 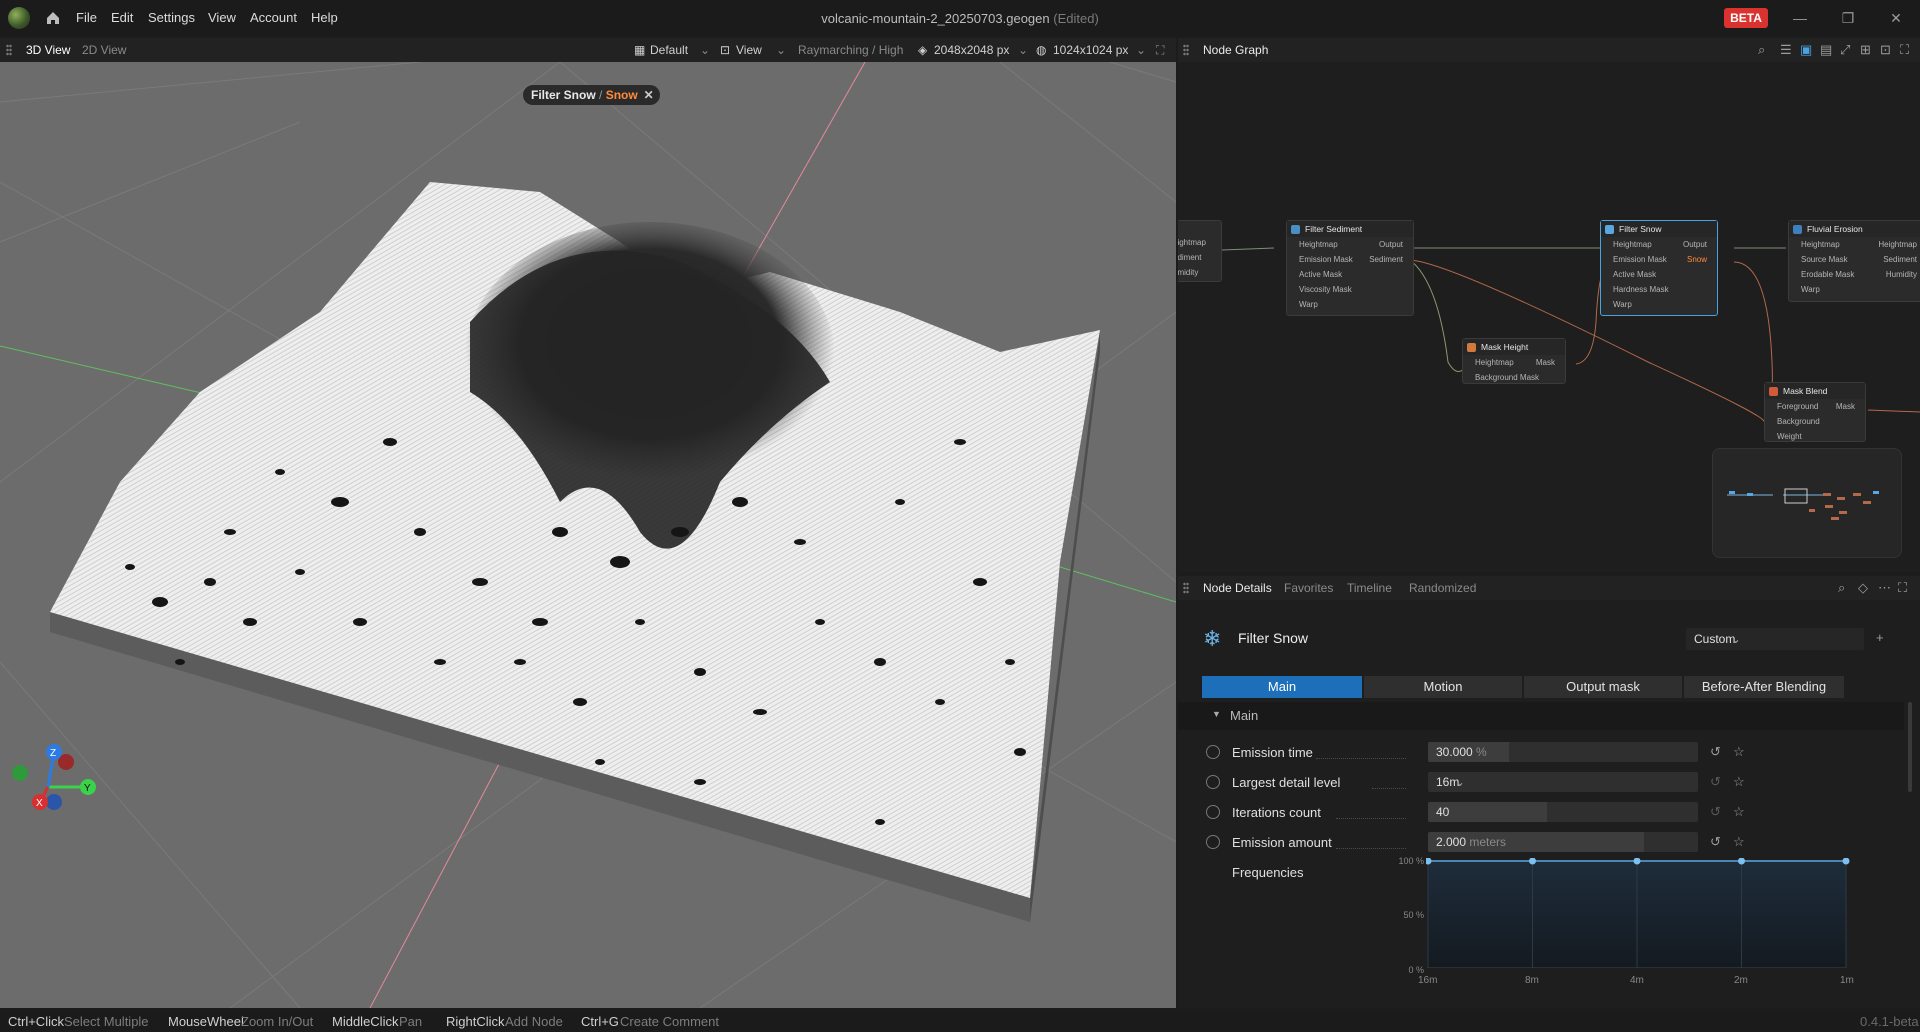 What do you see at coordinates (1199, 257) in the screenshot?
I see `node-port: ediment` at bounding box center [1199, 257].